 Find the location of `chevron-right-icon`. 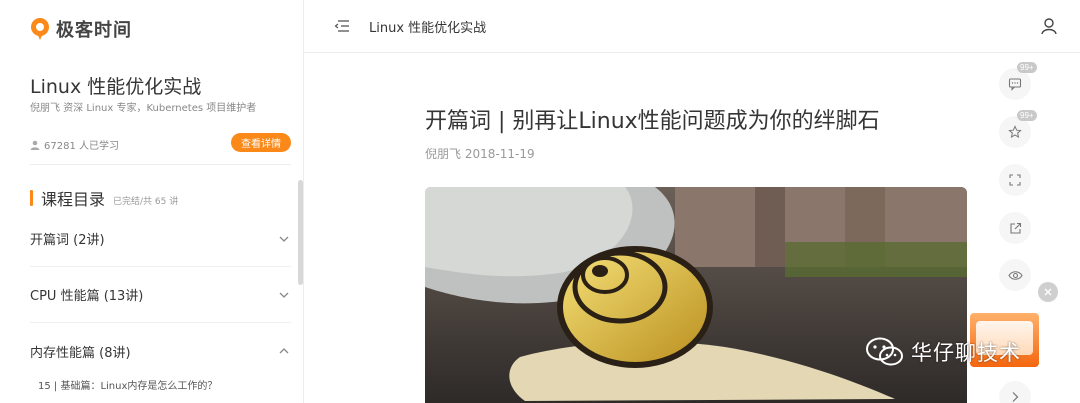

chevron-right-icon is located at coordinates (1015, 397).